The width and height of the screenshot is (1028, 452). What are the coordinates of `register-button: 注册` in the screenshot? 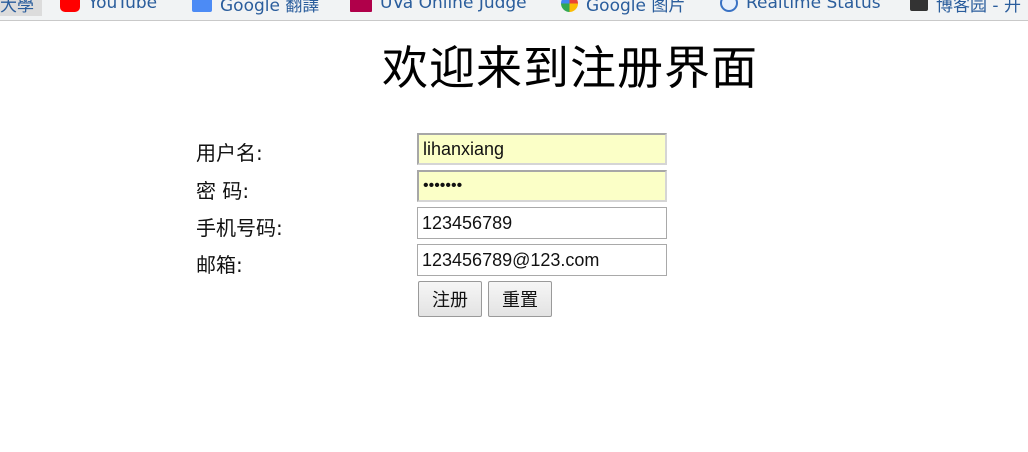 It's located at (450, 299).